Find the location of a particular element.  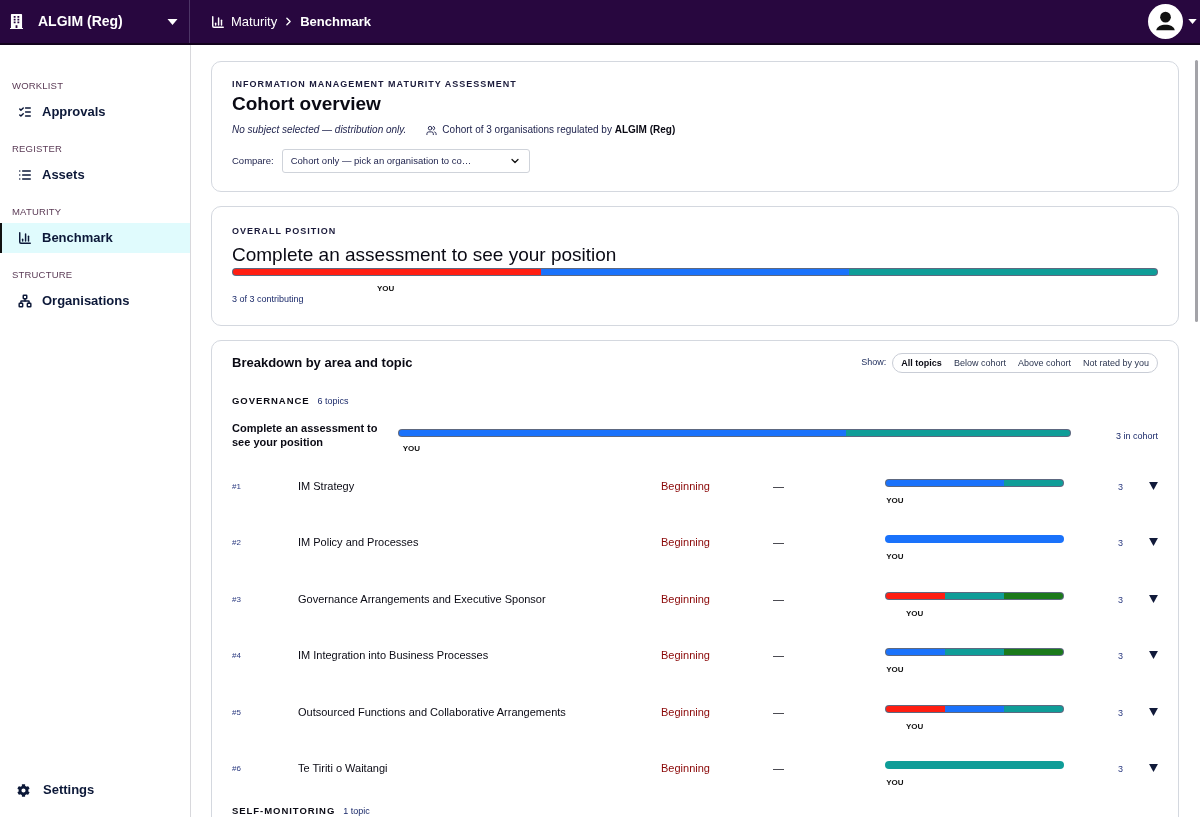

section-label: WORKLIST is located at coordinates (38, 86).